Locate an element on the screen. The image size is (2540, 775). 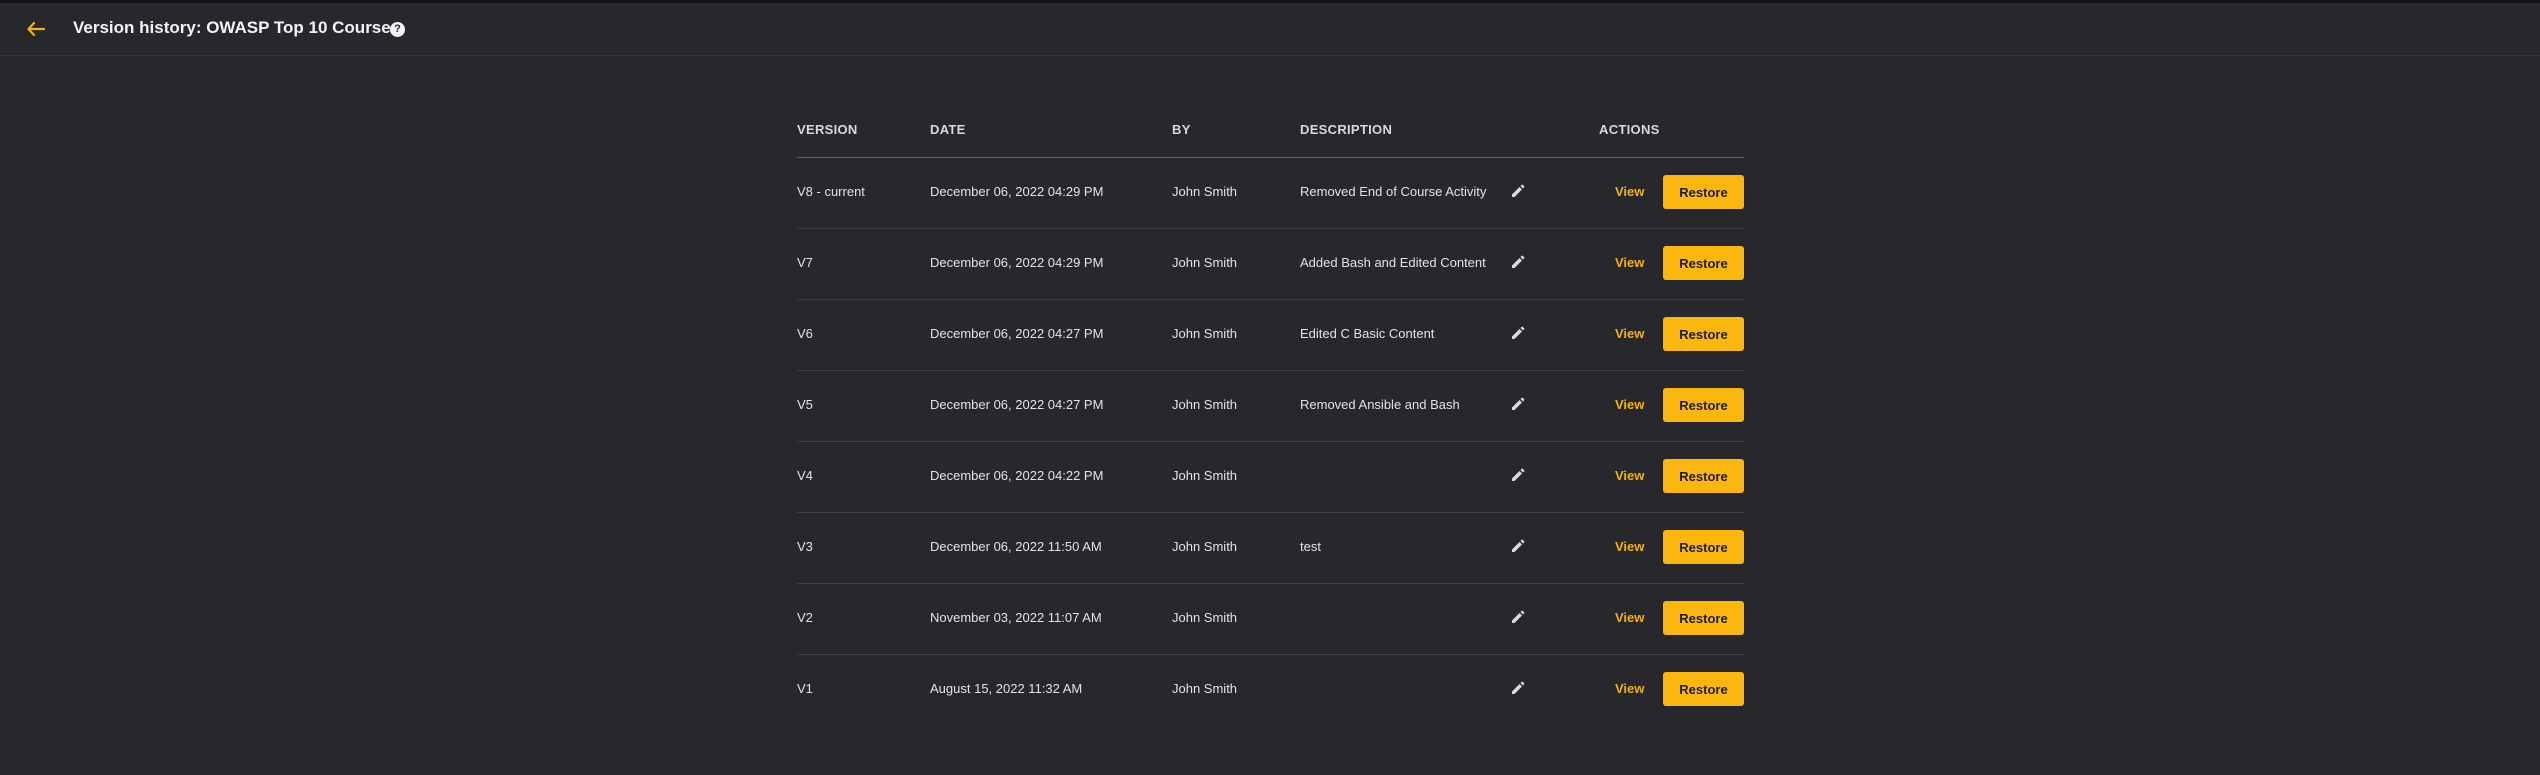
version-cell: V3 is located at coordinates (805, 546).